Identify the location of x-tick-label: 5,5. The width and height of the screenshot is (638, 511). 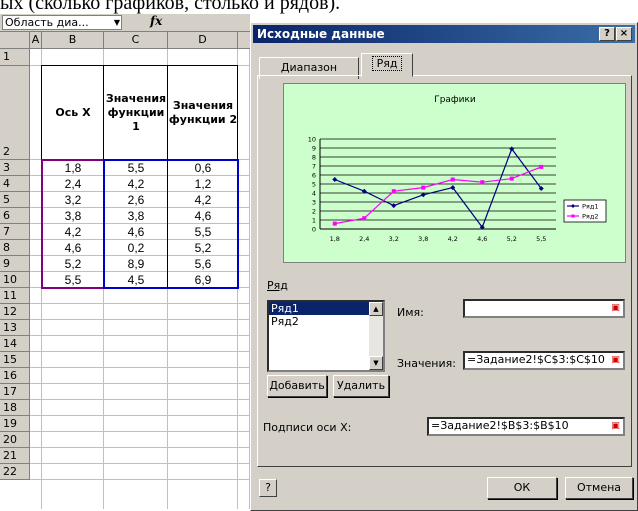
(541, 239).